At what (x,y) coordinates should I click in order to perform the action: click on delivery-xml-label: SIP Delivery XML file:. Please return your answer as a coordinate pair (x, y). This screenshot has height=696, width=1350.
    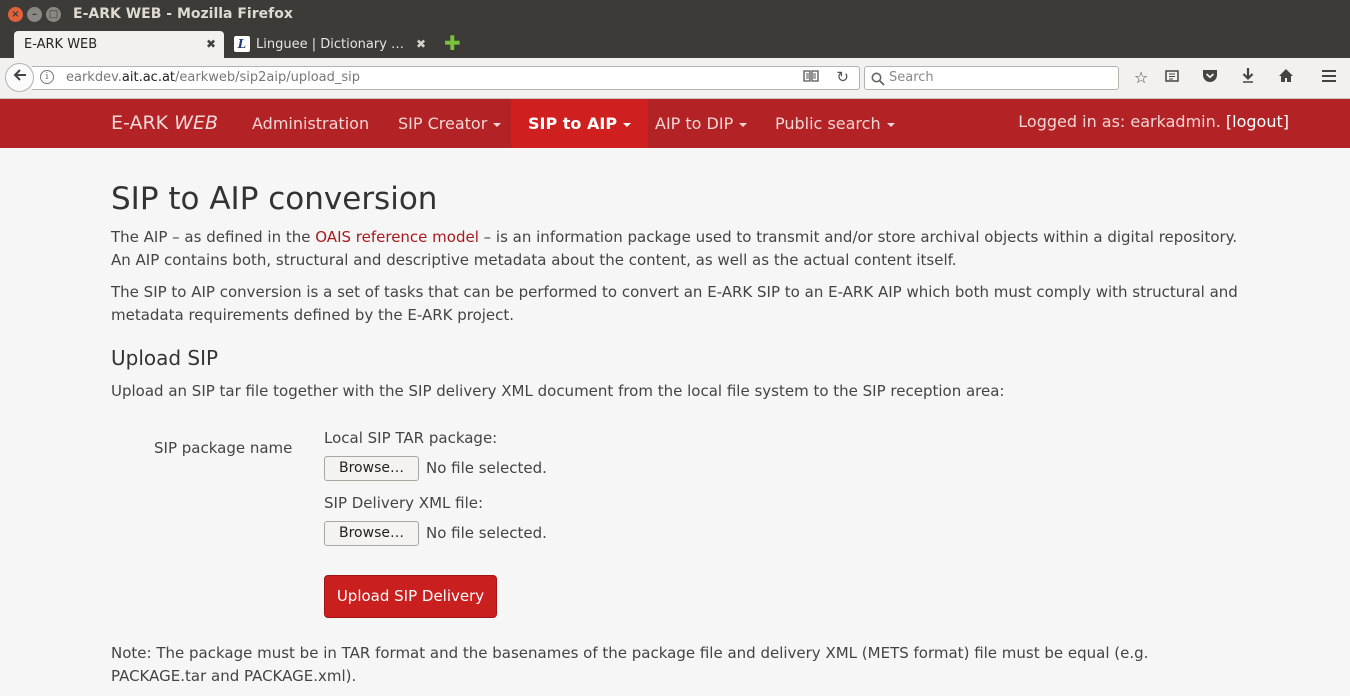
    Looking at the image, I should click on (404, 503).